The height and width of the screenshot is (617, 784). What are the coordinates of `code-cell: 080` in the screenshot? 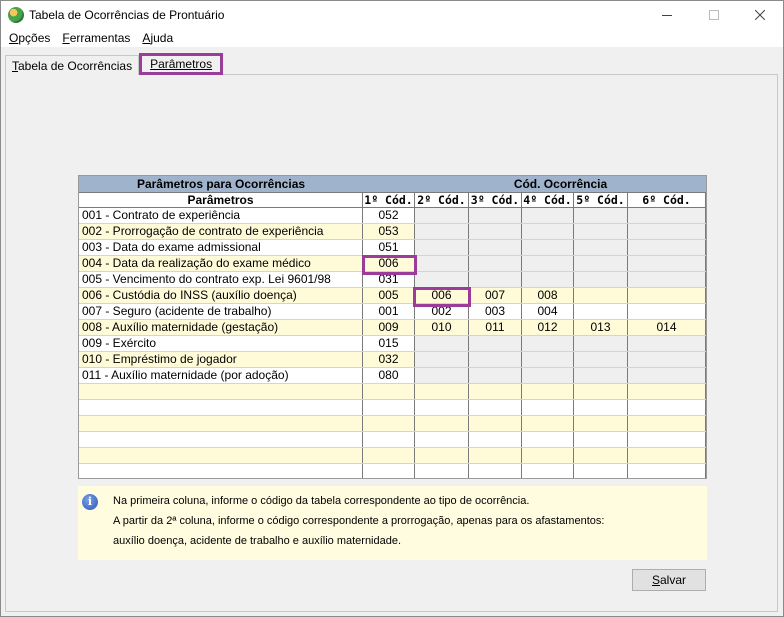 It's located at (389, 375).